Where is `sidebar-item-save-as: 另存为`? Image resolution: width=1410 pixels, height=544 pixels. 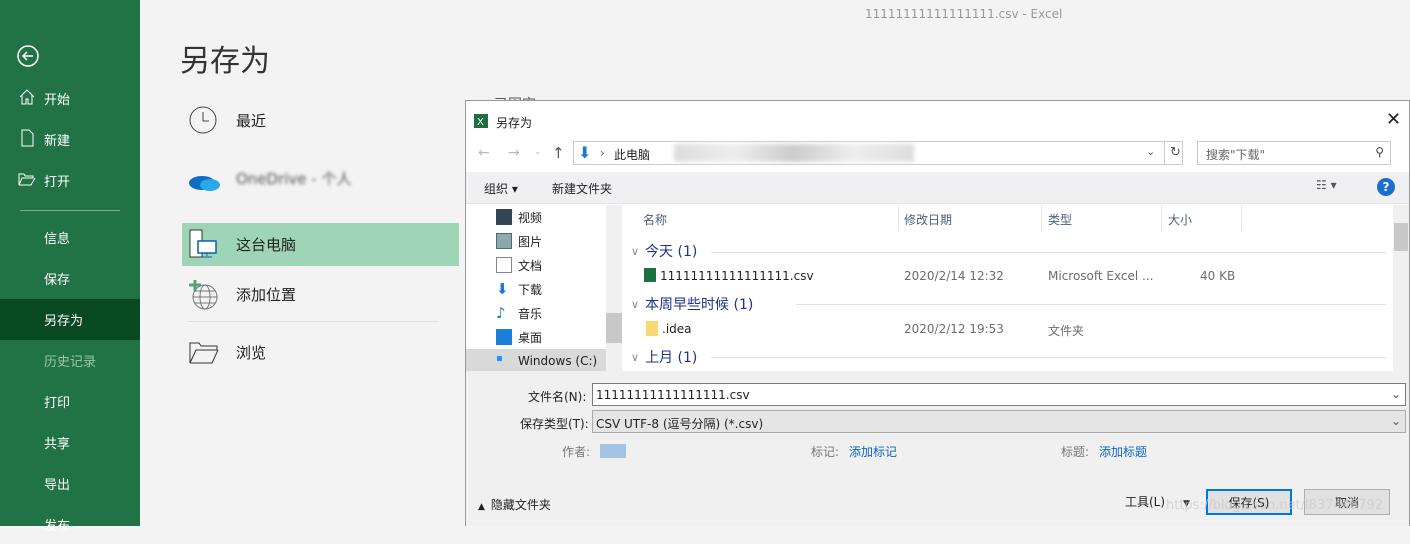
sidebar-item-save-as: 另存为 is located at coordinates (70, 319).